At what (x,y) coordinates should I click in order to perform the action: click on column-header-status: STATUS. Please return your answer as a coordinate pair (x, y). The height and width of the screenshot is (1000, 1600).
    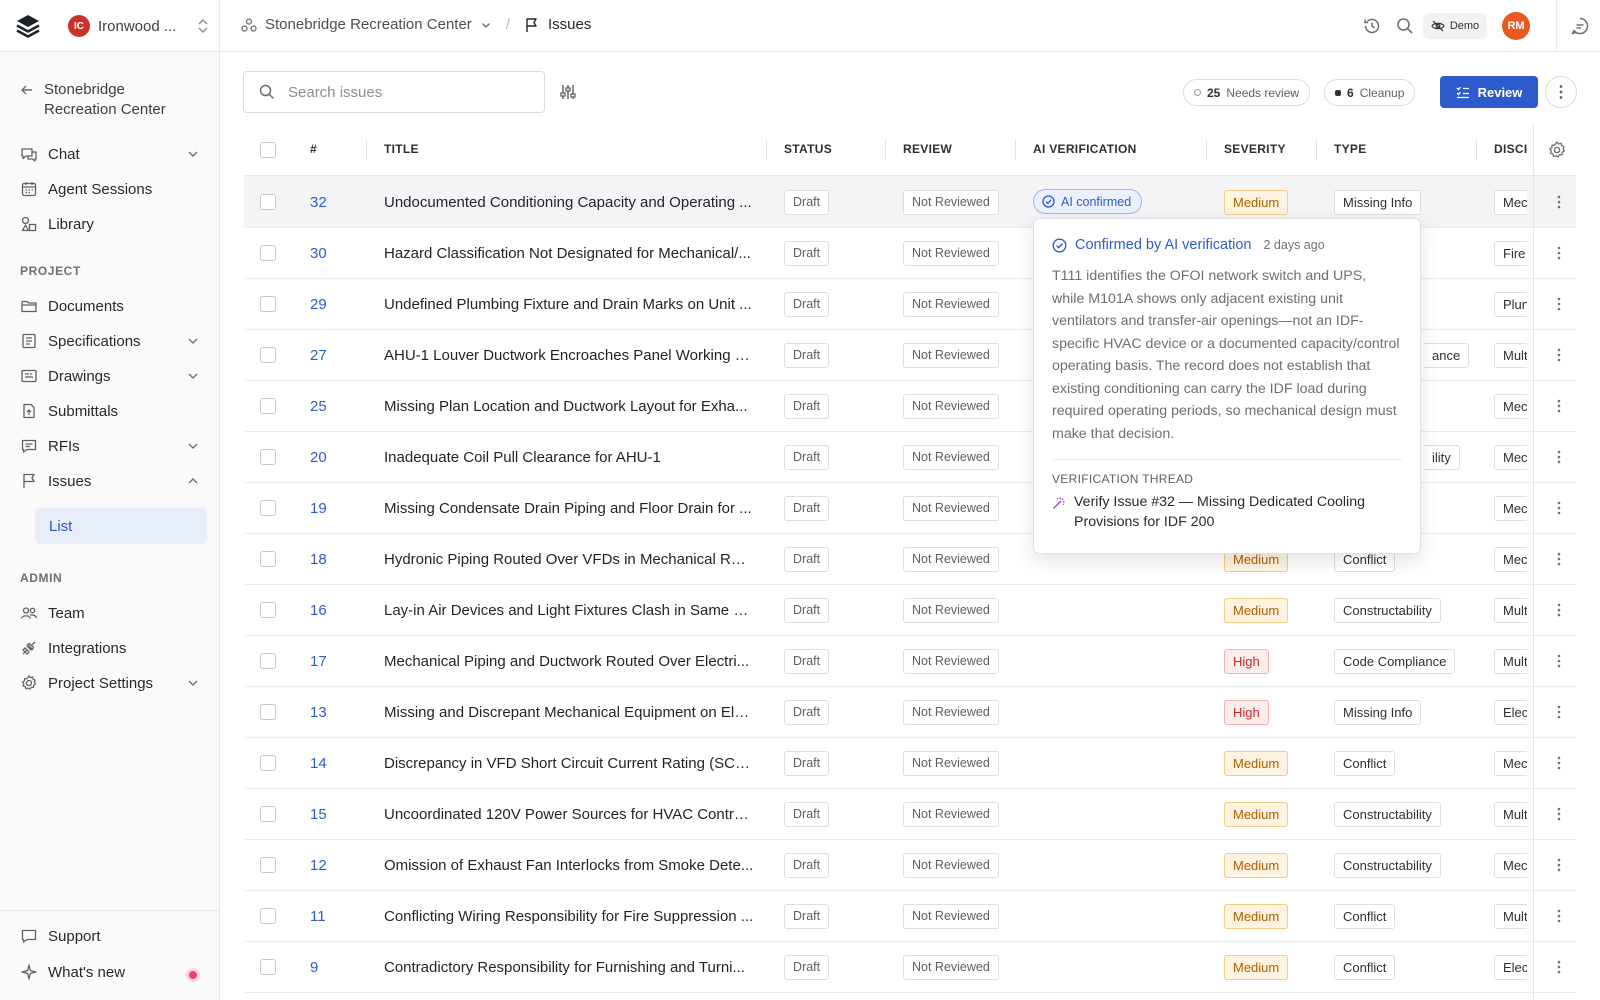
    Looking at the image, I should click on (808, 149).